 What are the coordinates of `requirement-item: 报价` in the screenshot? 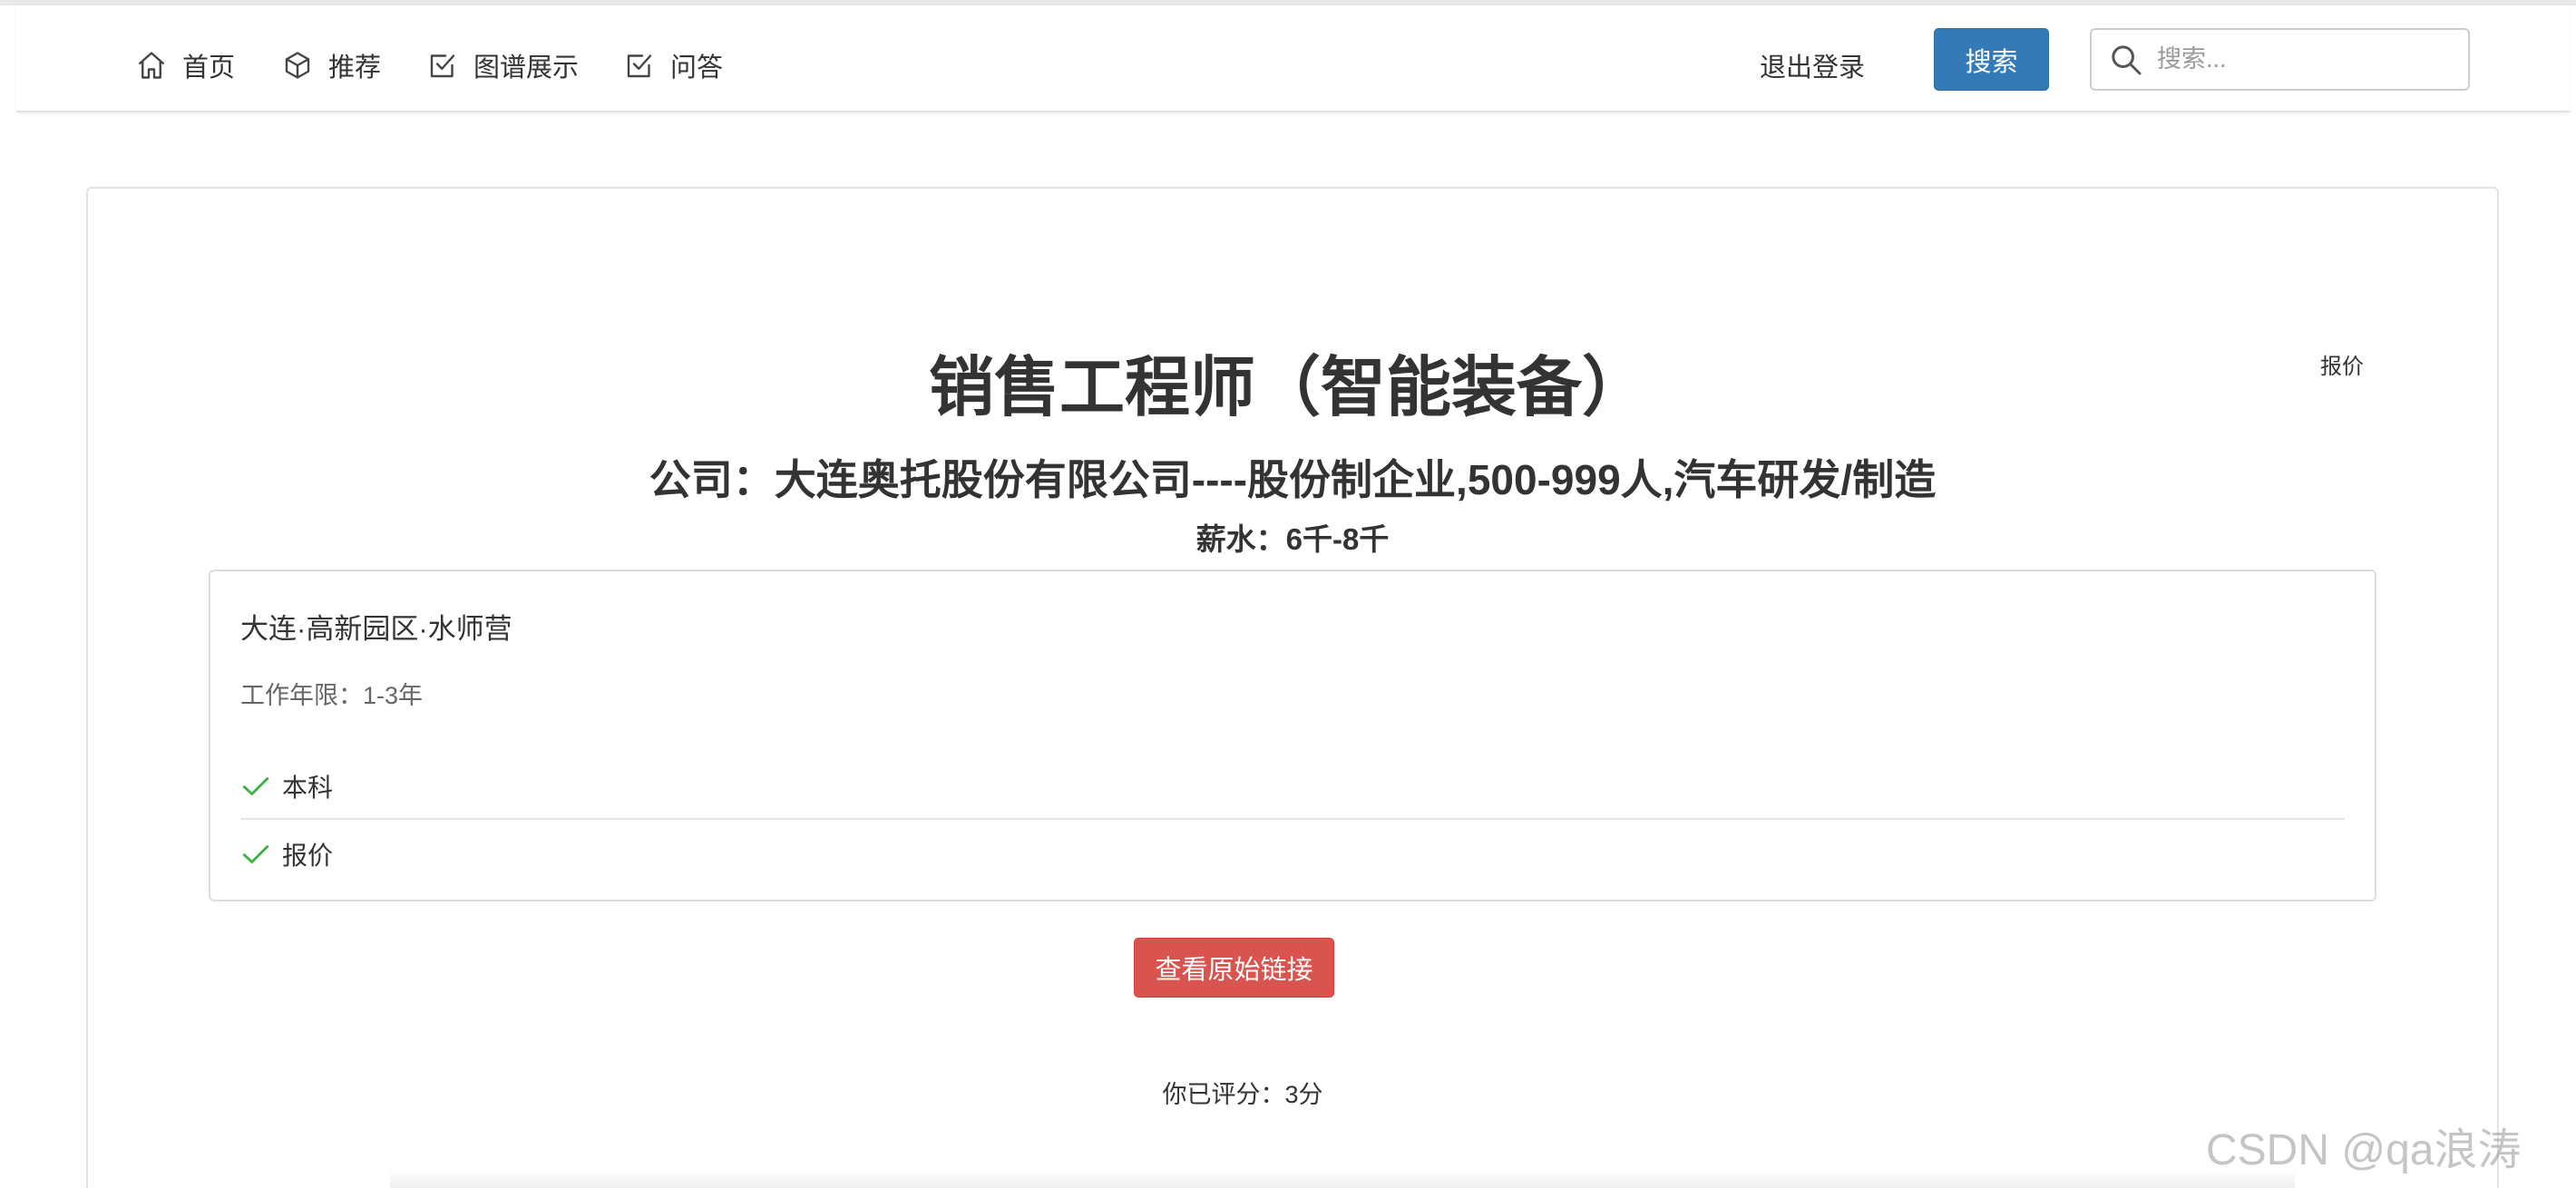 It's located at (1292, 854).